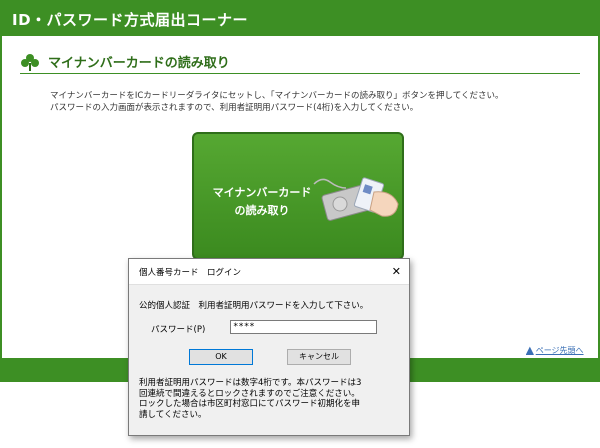  Describe the element at coordinates (30, 62) in the screenshot. I see `clover-icon` at that location.